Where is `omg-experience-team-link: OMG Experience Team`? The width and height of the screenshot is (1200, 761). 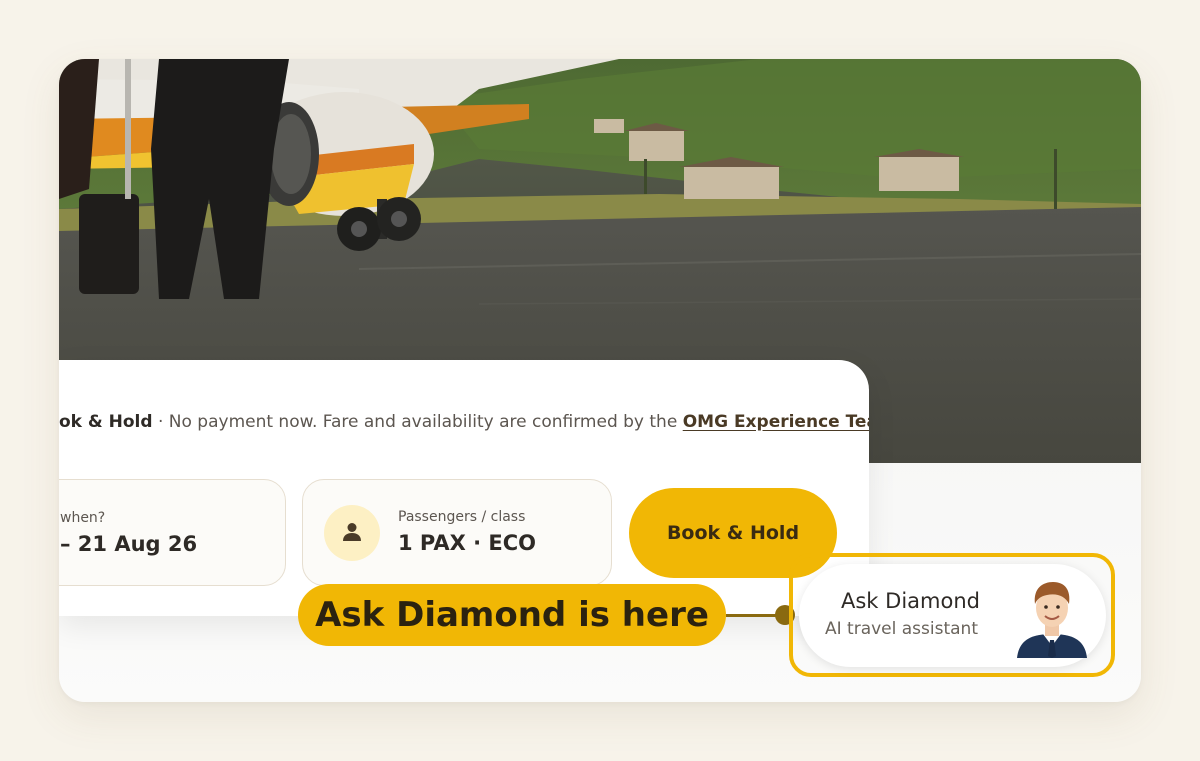
omg-experience-team-link: OMG Experience Team is located at coordinates (776, 422).